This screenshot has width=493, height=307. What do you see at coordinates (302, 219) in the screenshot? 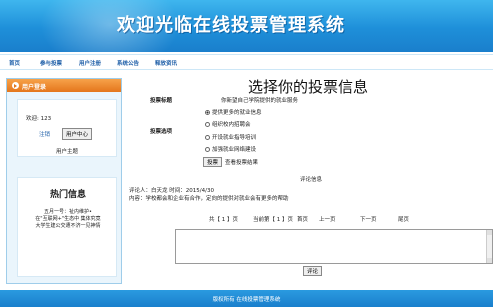
I see `pager-first: 首页` at bounding box center [302, 219].